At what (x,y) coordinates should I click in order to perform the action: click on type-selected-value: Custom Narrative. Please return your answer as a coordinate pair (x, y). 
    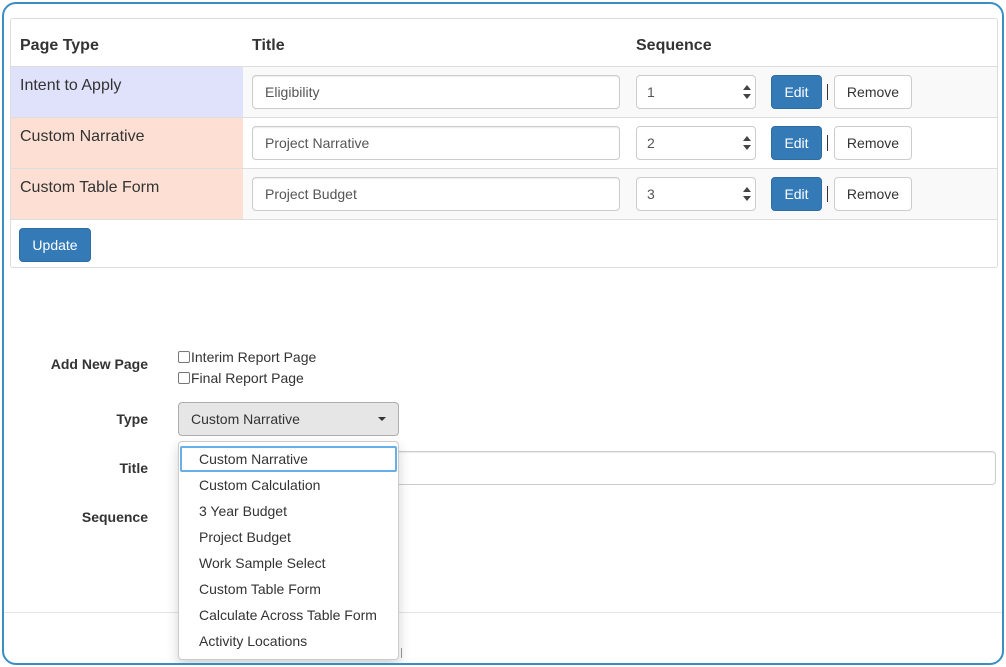
    Looking at the image, I should click on (245, 419).